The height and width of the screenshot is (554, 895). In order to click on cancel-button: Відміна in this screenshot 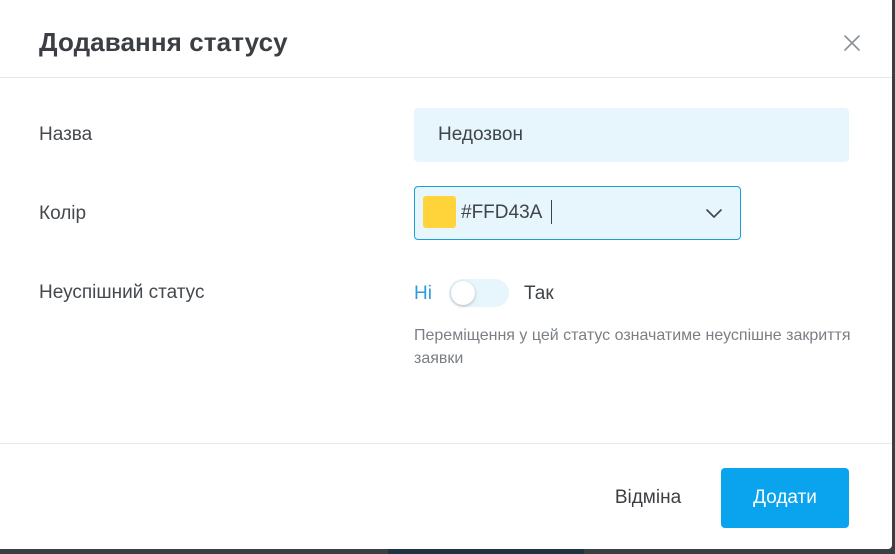, I will do `click(648, 498)`.